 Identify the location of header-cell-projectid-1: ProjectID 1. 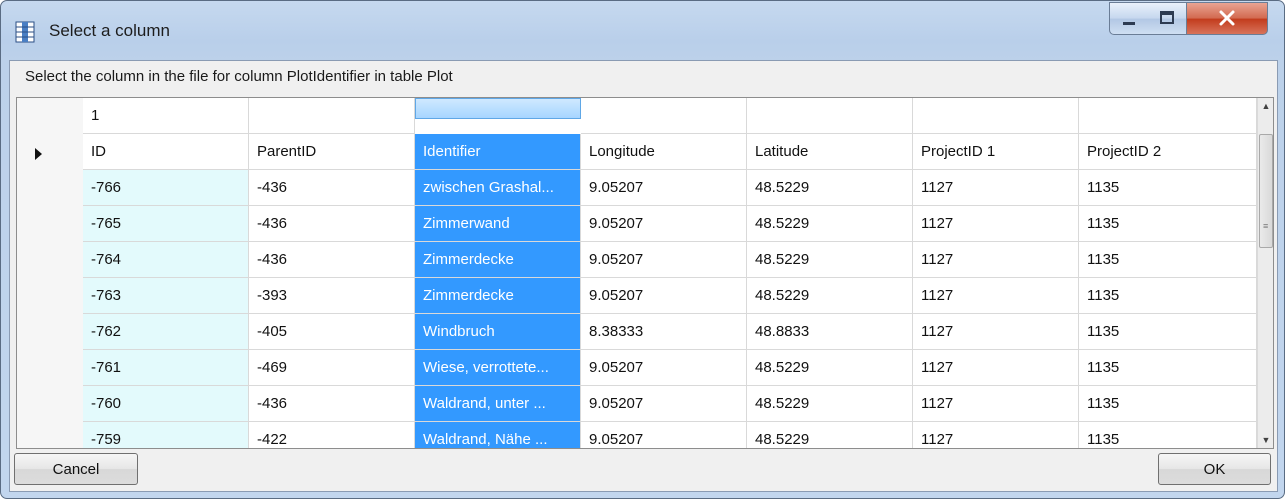
(996, 152).